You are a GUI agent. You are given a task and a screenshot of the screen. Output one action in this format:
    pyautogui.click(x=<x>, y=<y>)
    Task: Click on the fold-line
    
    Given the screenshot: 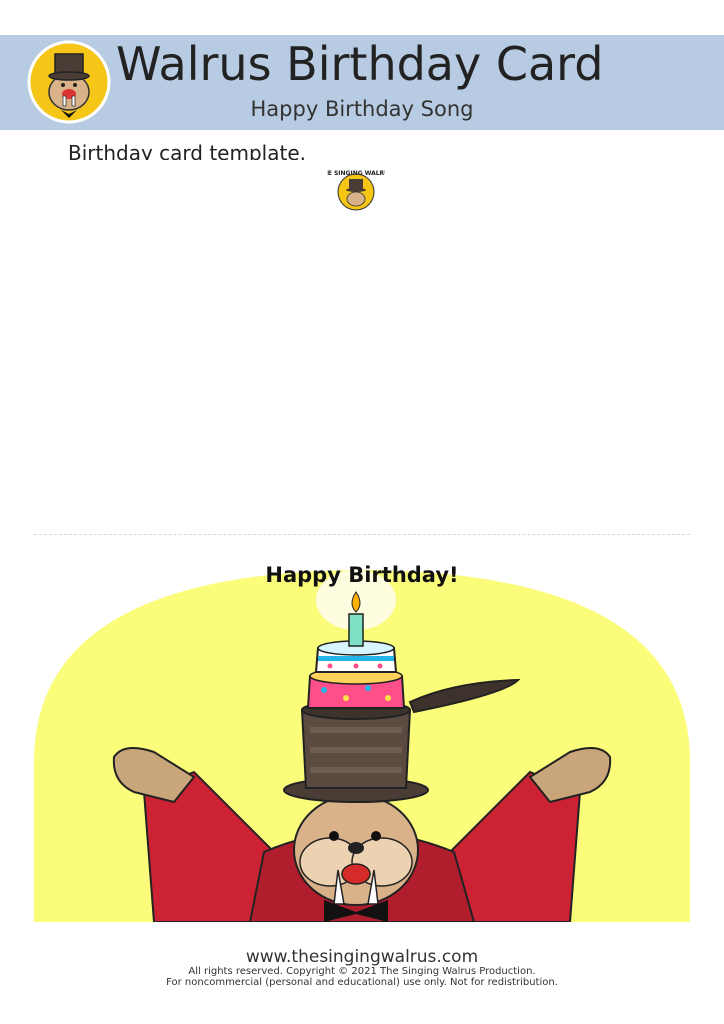 What is the action you would take?
    pyautogui.click(x=362, y=534)
    